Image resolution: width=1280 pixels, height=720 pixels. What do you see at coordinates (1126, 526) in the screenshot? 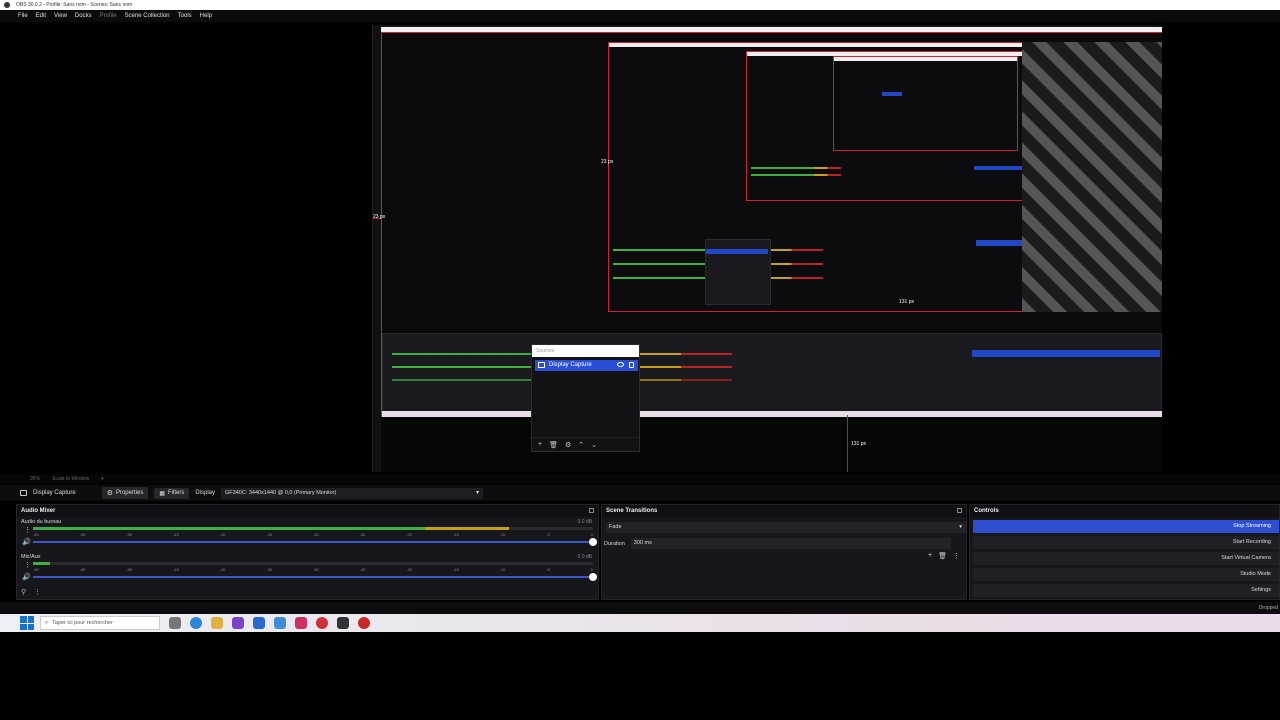
I see `stop-streaming-button: Stop Streaming` at bounding box center [1126, 526].